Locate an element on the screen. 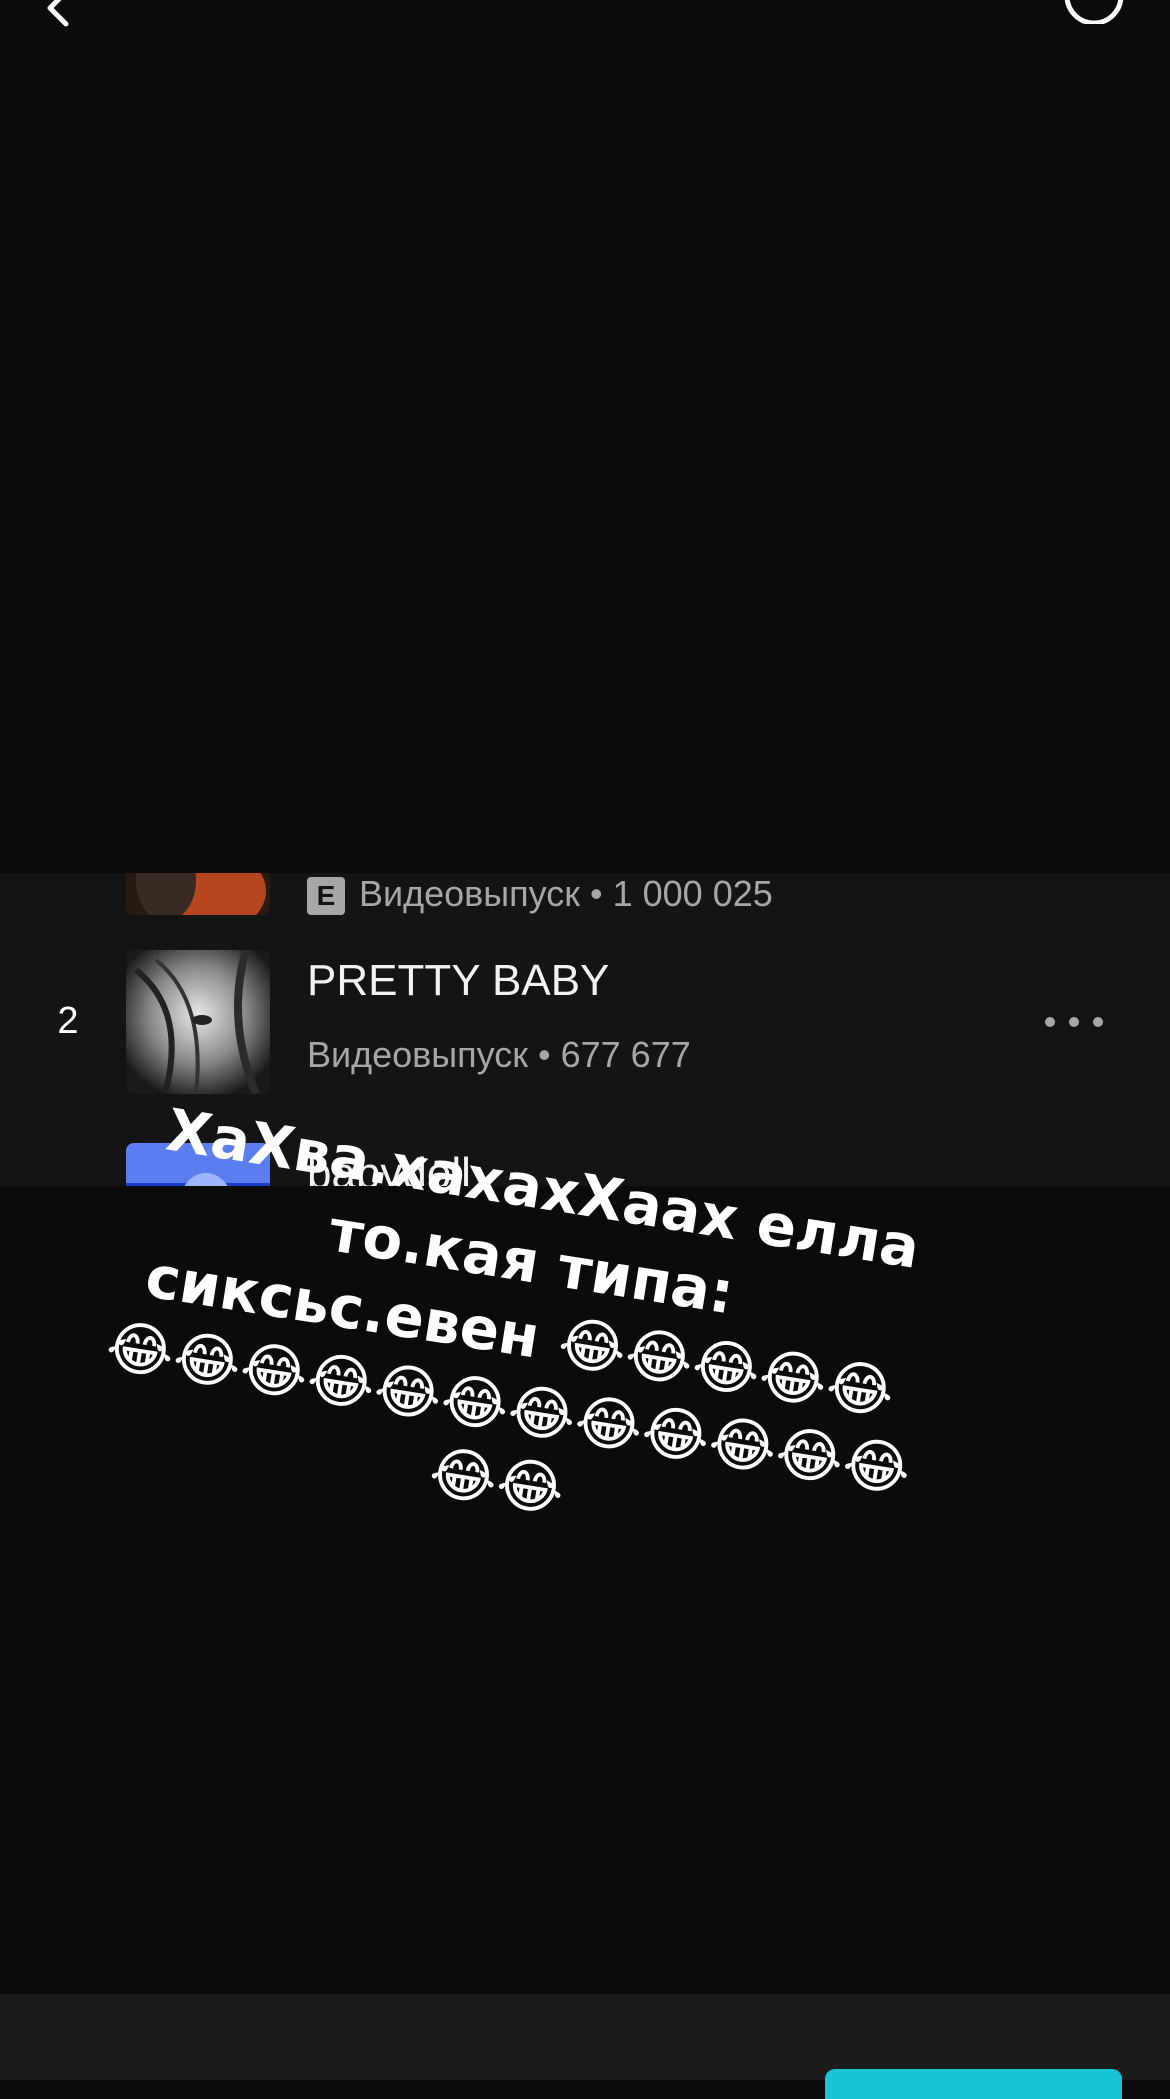  more-horizontal-icon is located at coordinates (1074, 1022).